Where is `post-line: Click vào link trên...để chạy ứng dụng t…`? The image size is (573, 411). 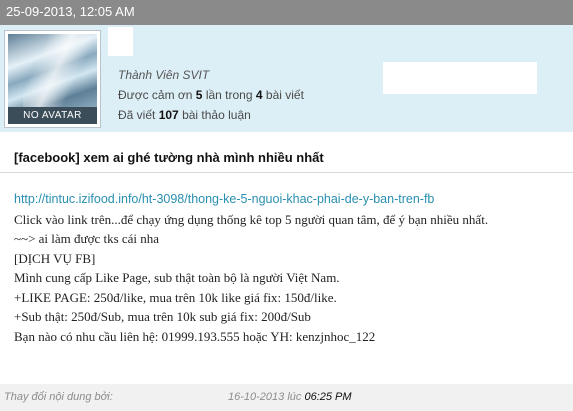
post-line: Click vào link trên...để chạy ứng dụng t… is located at coordinates (251, 219).